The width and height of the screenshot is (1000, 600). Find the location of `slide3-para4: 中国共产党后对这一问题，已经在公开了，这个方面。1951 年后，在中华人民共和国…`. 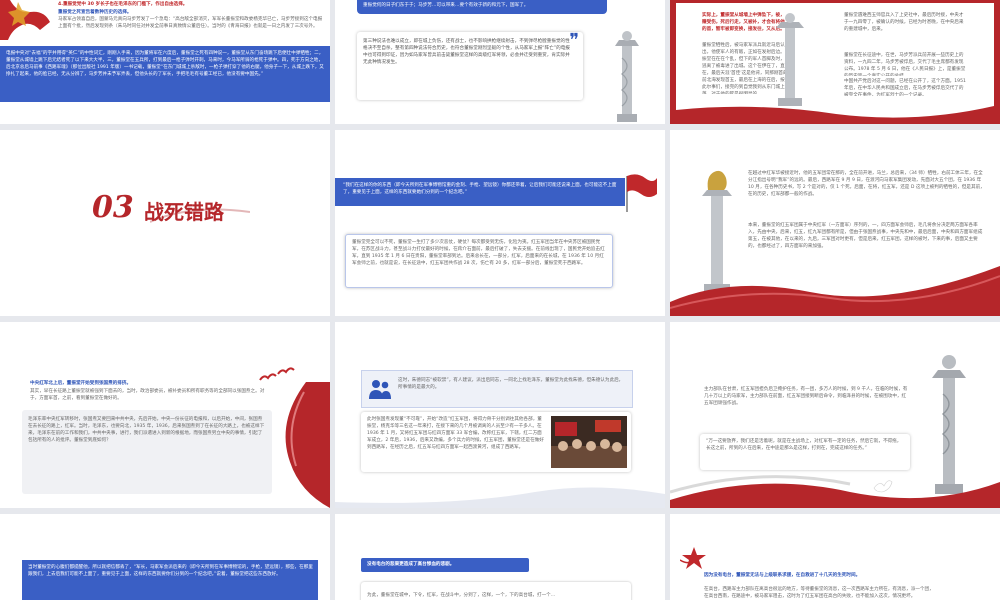

slide3-para4: 中国共产党后对这一问题，已经在公开了，这个方面。1951 年后，在中华人民共和国… is located at coordinates (905, 87).